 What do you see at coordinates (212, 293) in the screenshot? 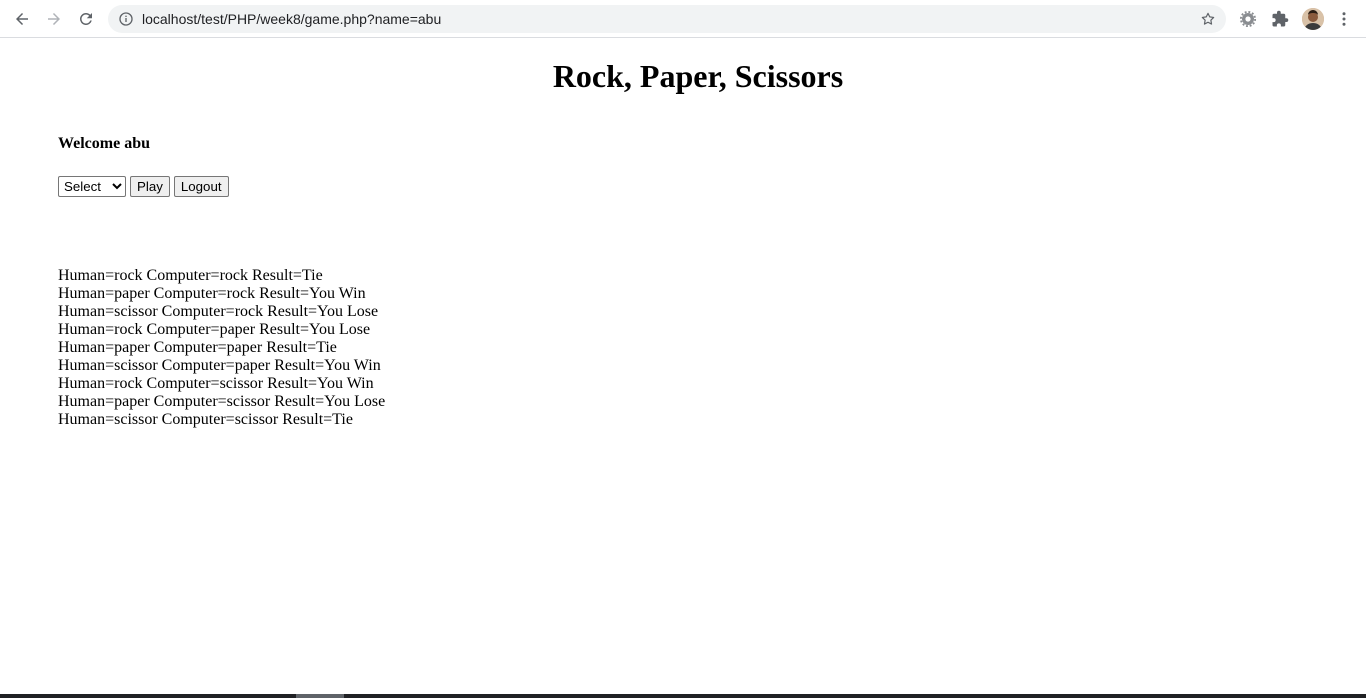
I see `result-line: Human=paper Computer=rock Result=You Win` at bounding box center [212, 293].